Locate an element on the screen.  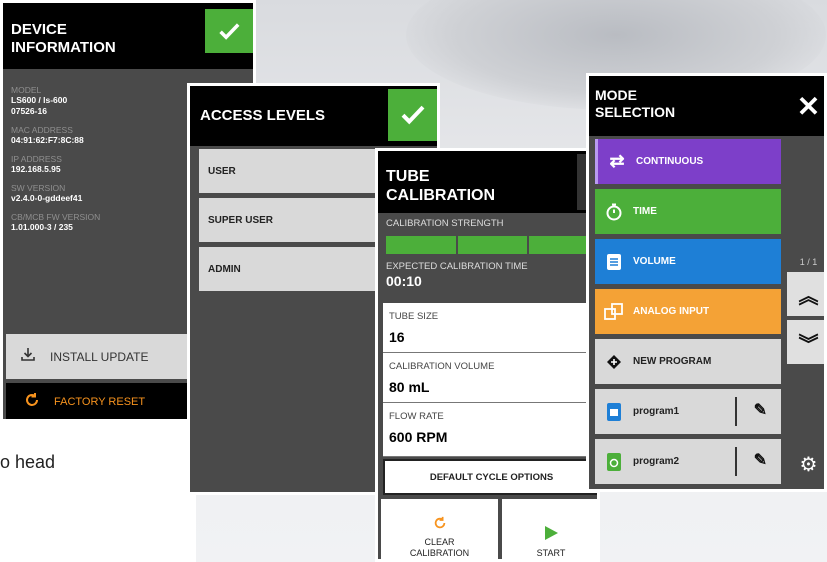
calibration-volume-label: CALIBRATION VOLUME is located at coordinates (442, 366).